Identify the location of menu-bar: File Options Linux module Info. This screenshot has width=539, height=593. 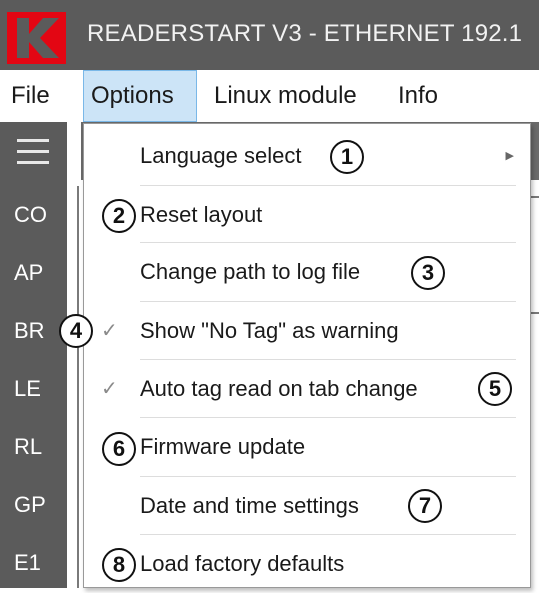
(269, 96).